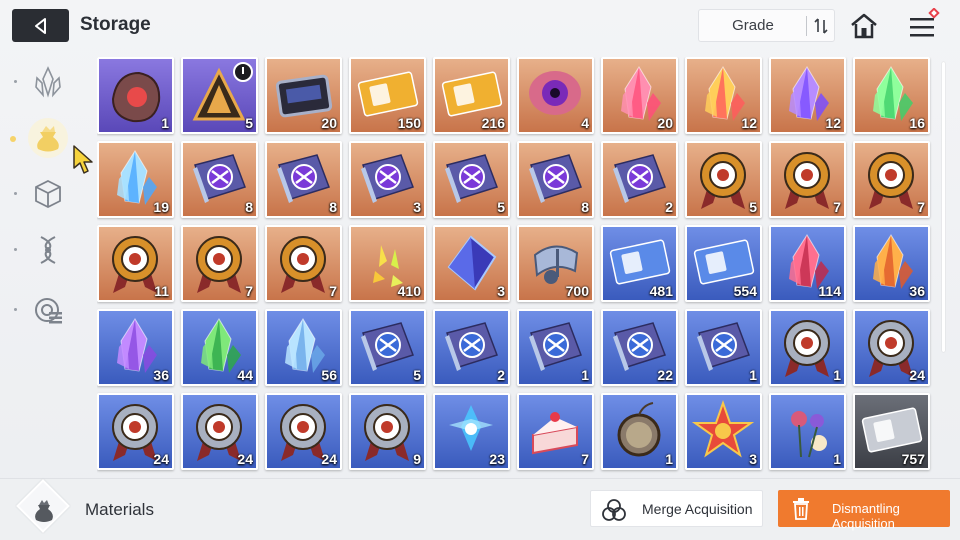 The image size is (960, 540). I want to click on sort-divider, so click(806, 26).